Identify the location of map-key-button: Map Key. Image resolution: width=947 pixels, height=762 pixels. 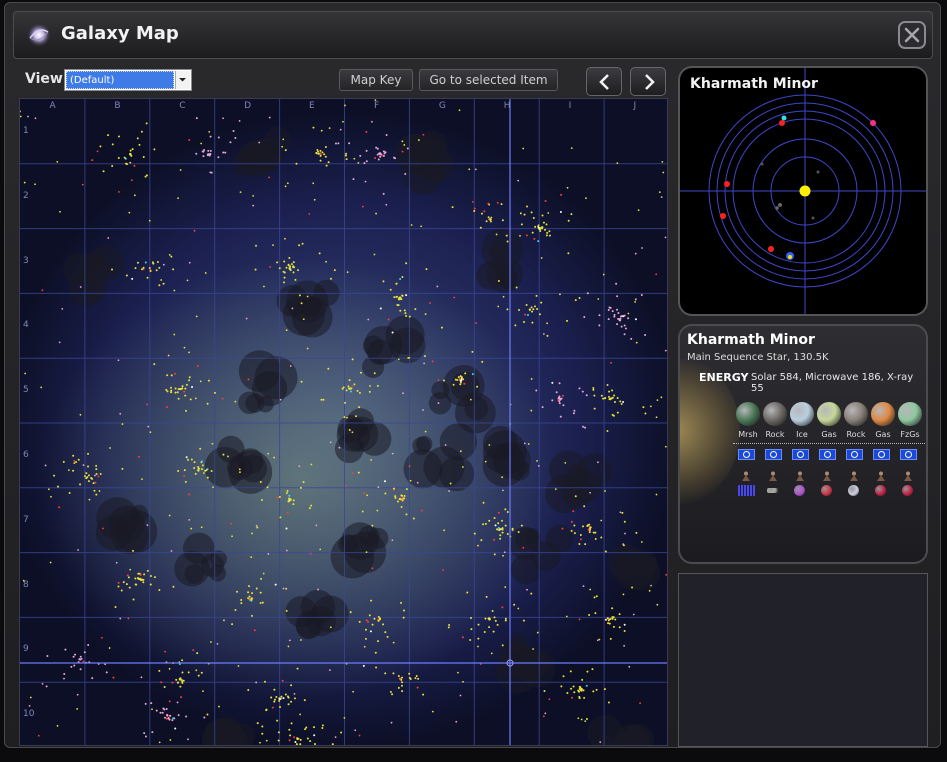
(376, 80).